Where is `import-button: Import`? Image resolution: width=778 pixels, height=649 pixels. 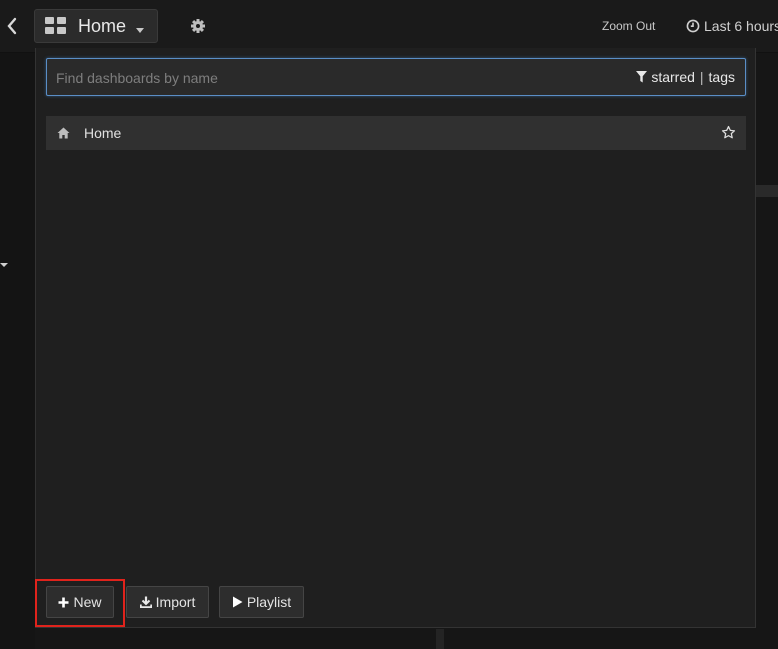 import-button: Import is located at coordinates (167, 602).